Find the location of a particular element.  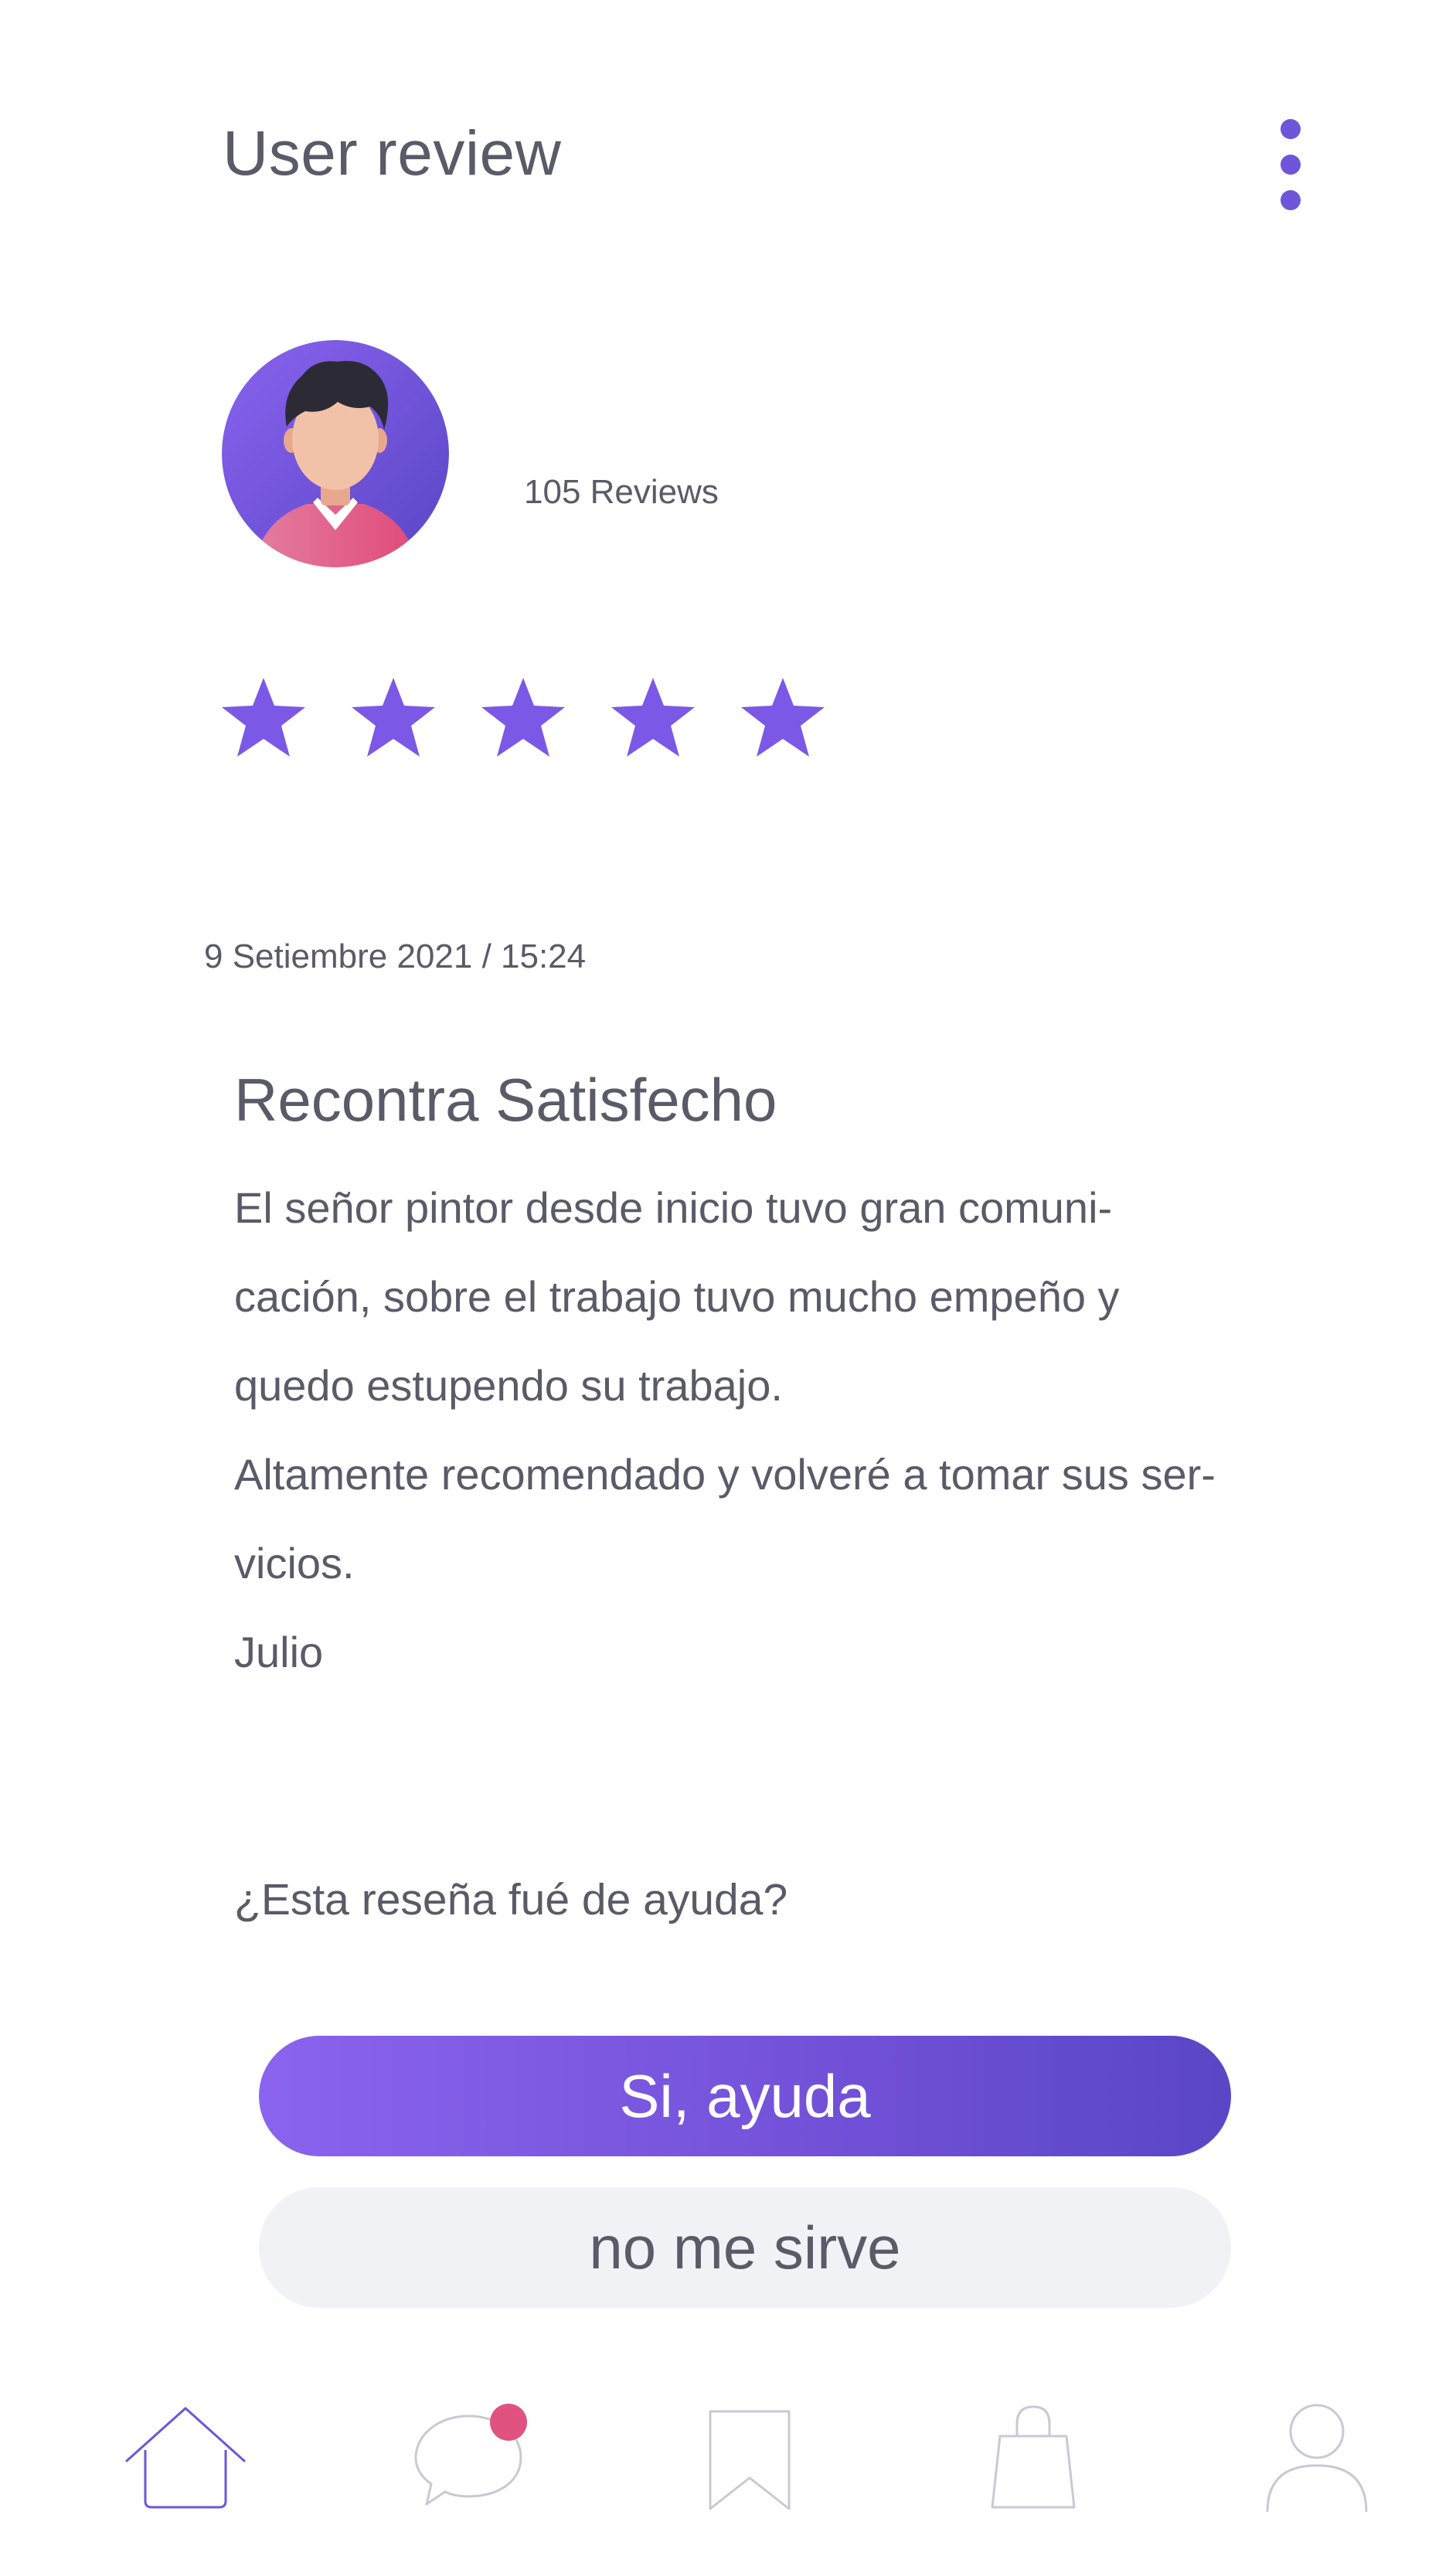

review-date: 9 Setiembre 2021 / 15:24 is located at coordinates (396, 956).